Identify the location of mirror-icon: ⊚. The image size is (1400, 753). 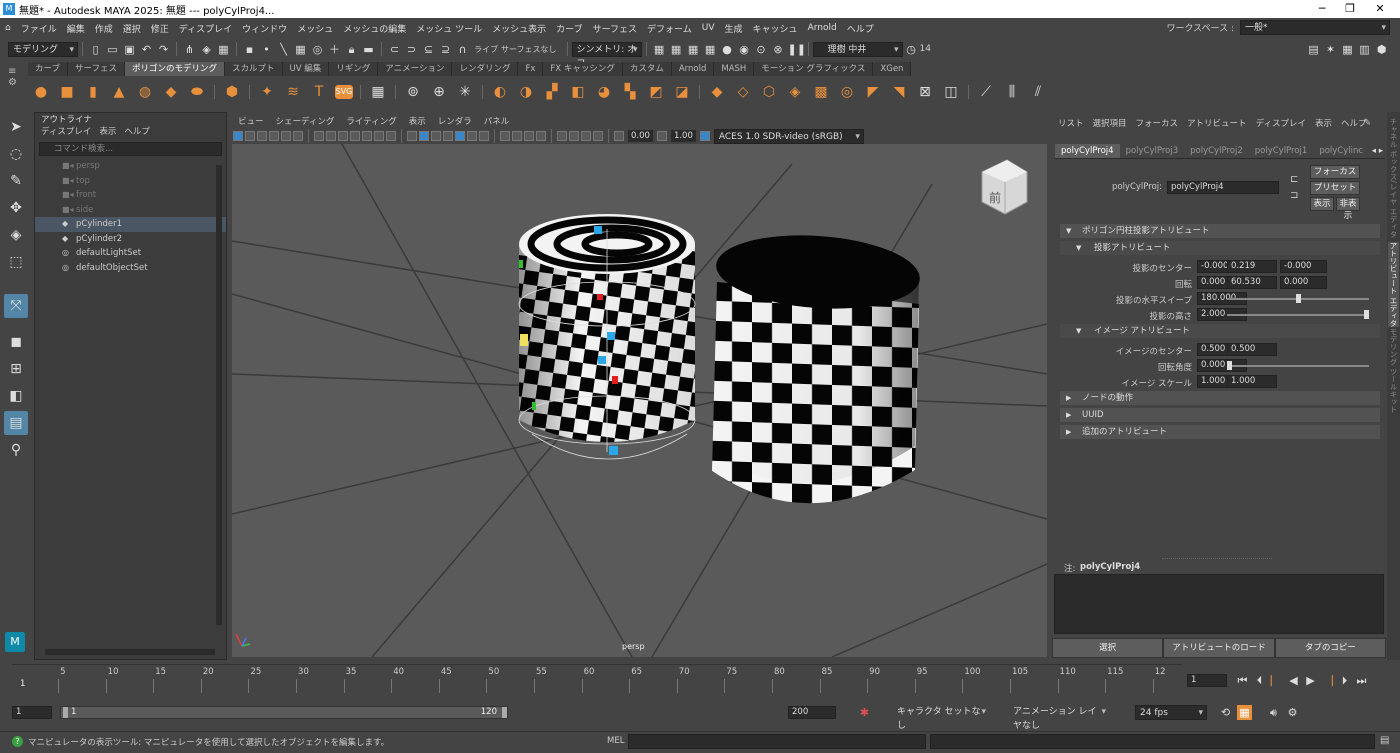
(413, 92).